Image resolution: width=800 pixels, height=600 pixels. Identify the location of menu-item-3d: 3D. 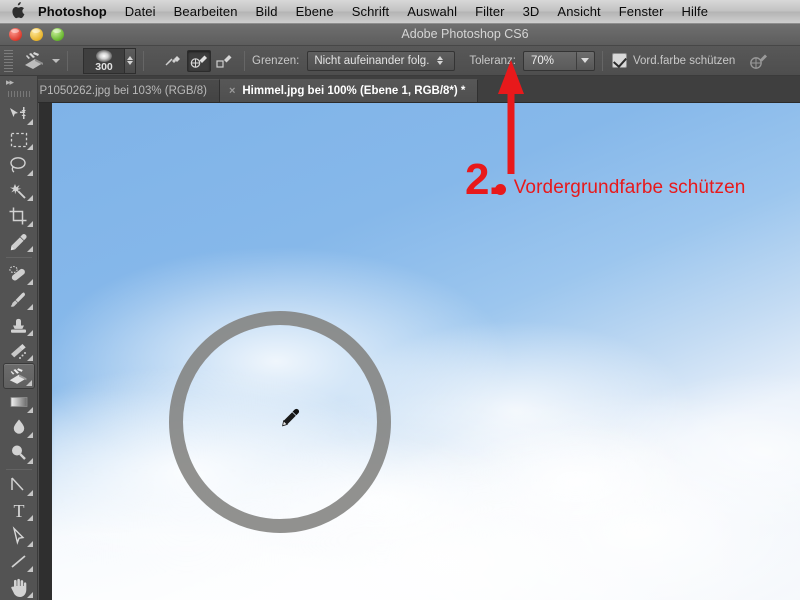
(531, 11).